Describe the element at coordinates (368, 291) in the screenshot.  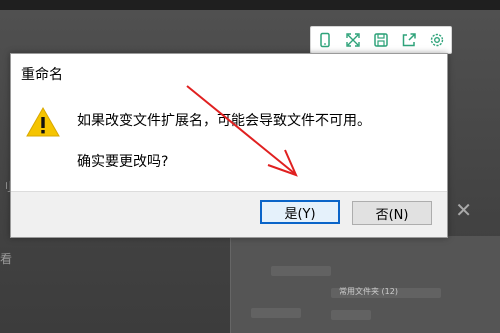
I see `explorer-folder-label: 常用文件夹 (12)` at that location.